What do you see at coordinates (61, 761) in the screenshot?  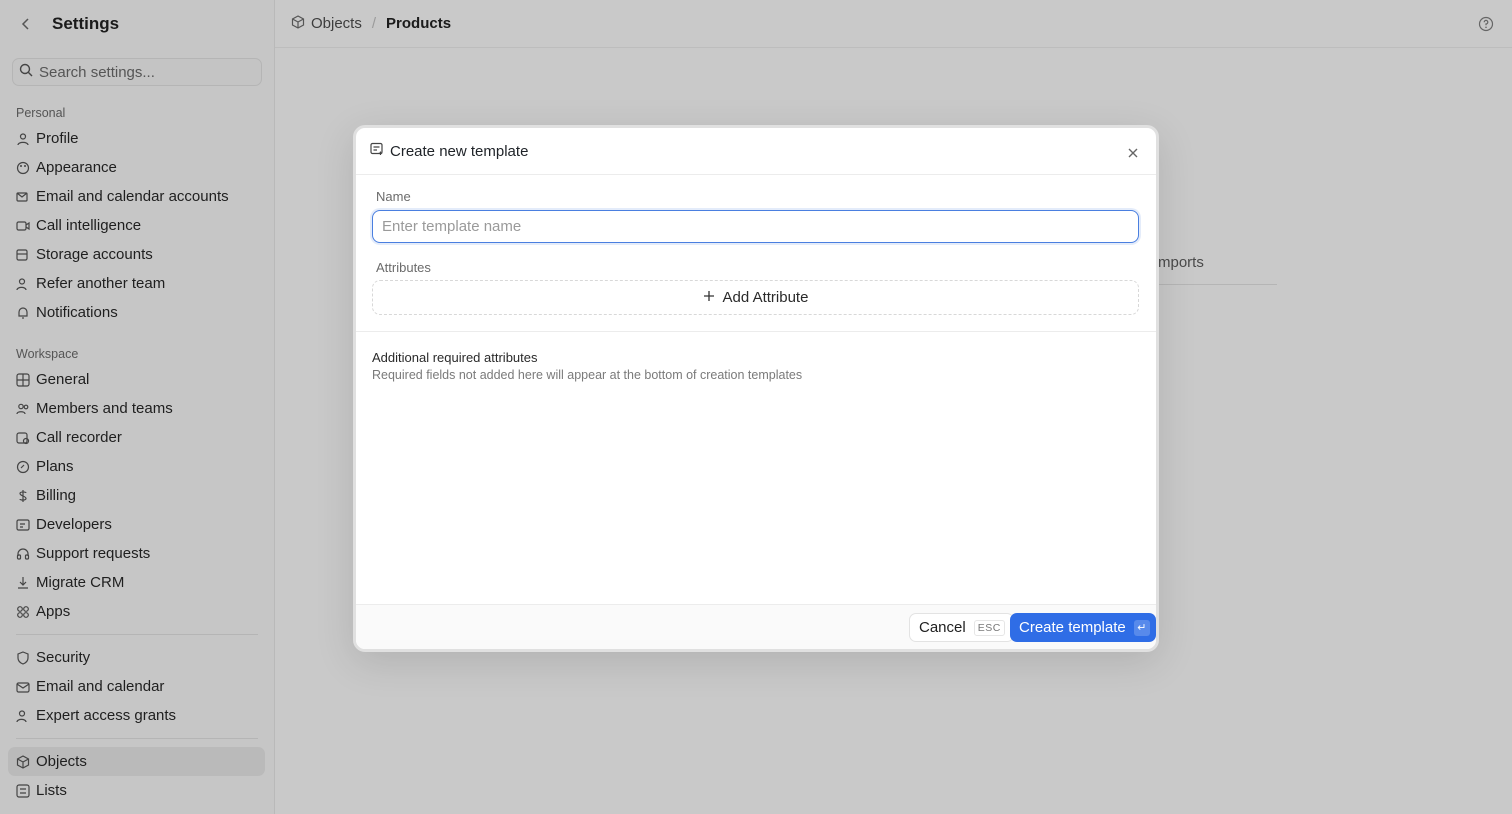 I see `sidebar-item-label: Objects` at bounding box center [61, 761].